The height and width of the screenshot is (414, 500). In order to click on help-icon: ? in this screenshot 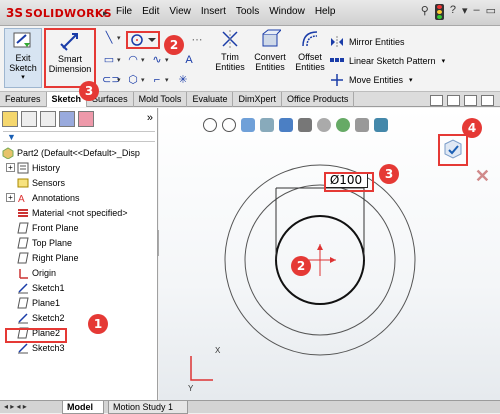, I will do `click(453, 12)`.